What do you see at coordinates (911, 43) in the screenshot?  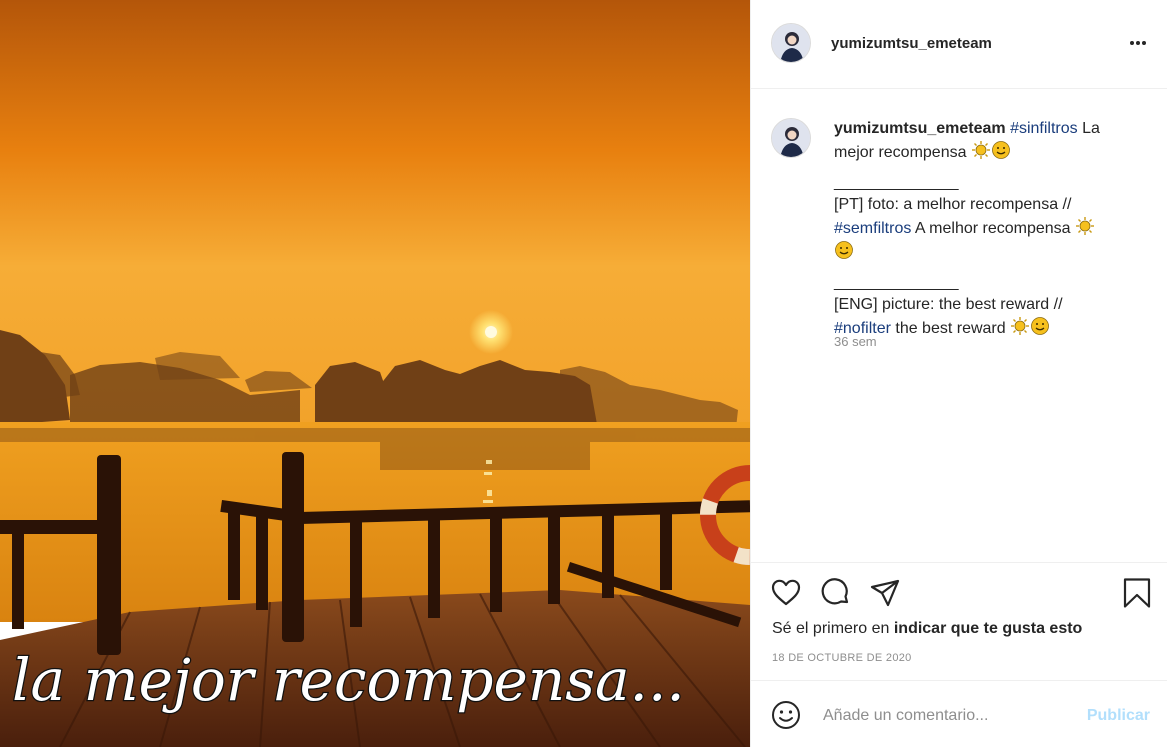 I see `header-username: yumizumtsu_emeteam` at bounding box center [911, 43].